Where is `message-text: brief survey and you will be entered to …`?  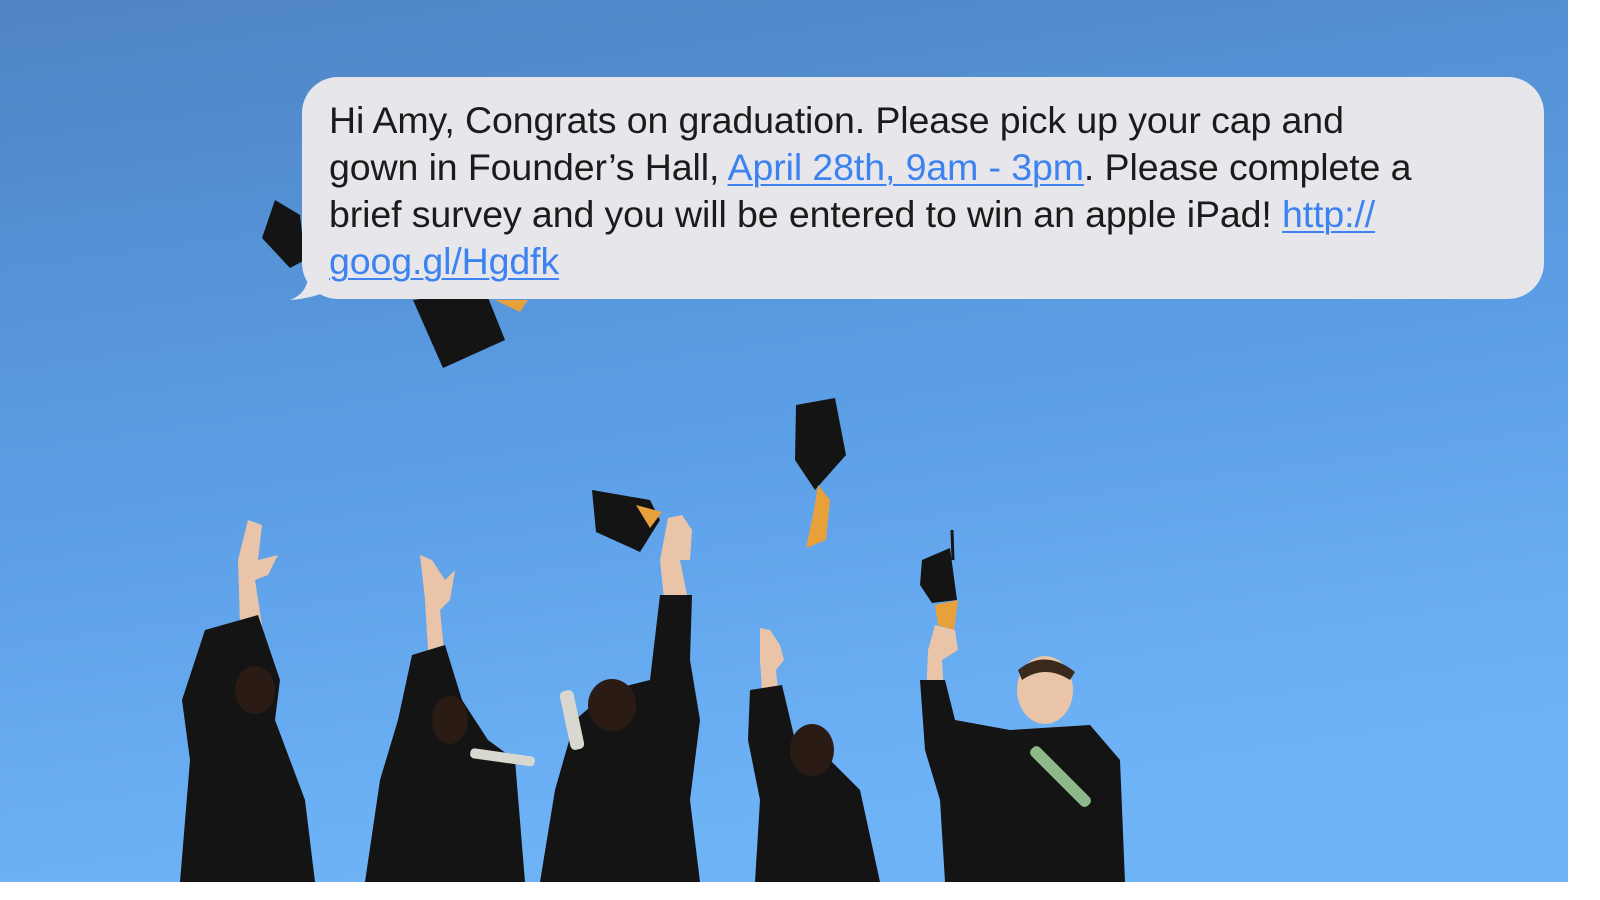 message-text: brief survey and you will be entered to … is located at coordinates (806, 214).